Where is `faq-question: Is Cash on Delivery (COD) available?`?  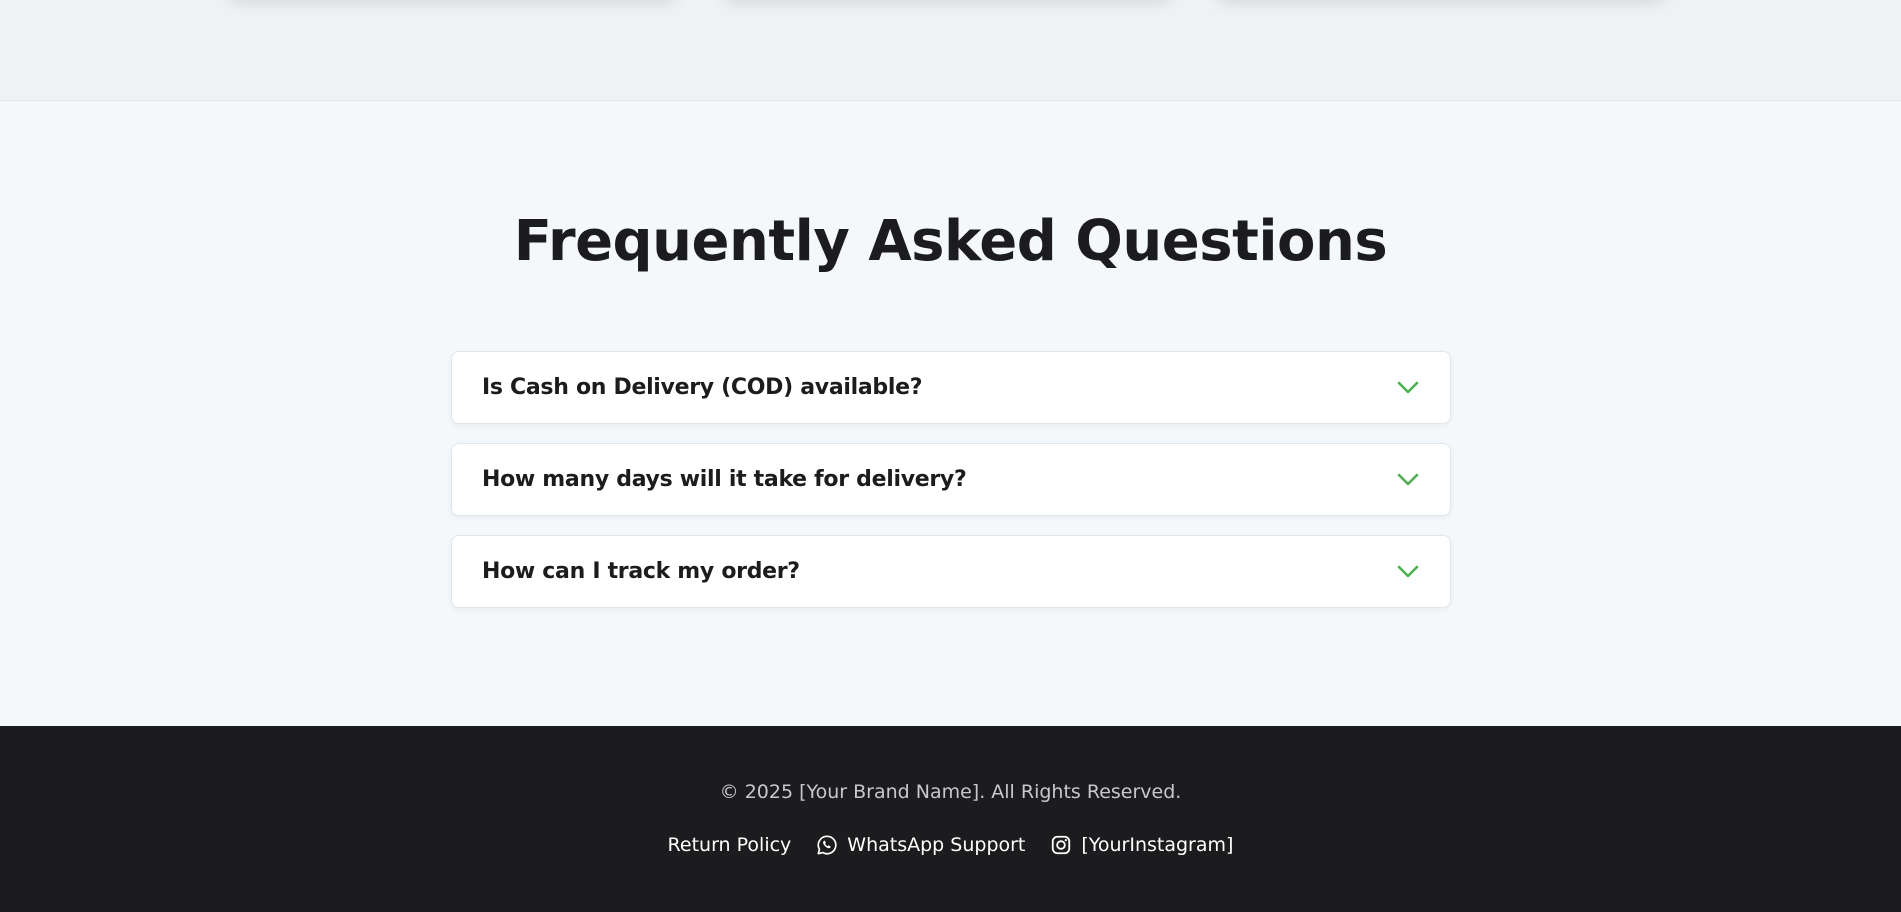 faq-question: Is Cash on Delivery (COD) available? is located at coordinates (702, 387).